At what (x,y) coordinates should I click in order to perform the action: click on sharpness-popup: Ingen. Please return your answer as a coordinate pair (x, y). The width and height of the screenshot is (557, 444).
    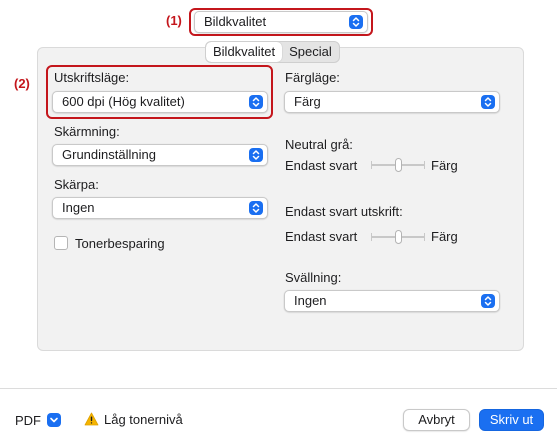
    Looking at the image, I should click on (160, 208).